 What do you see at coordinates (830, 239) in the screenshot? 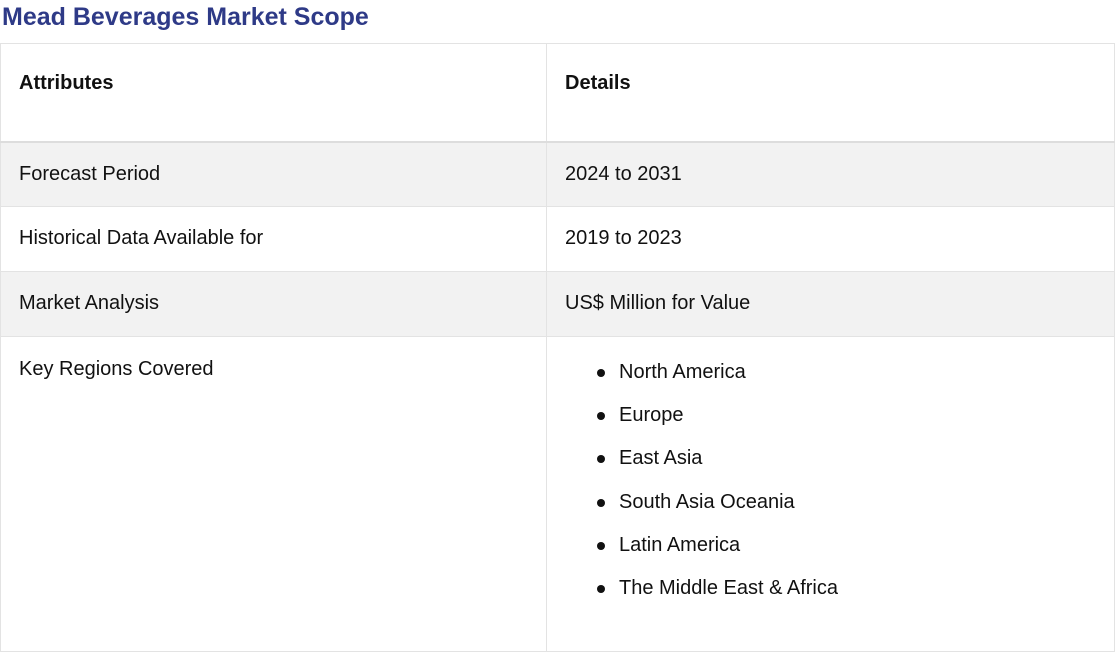
I see `detail-cell: 2019 to 2023` at bounding box center [830, 239].